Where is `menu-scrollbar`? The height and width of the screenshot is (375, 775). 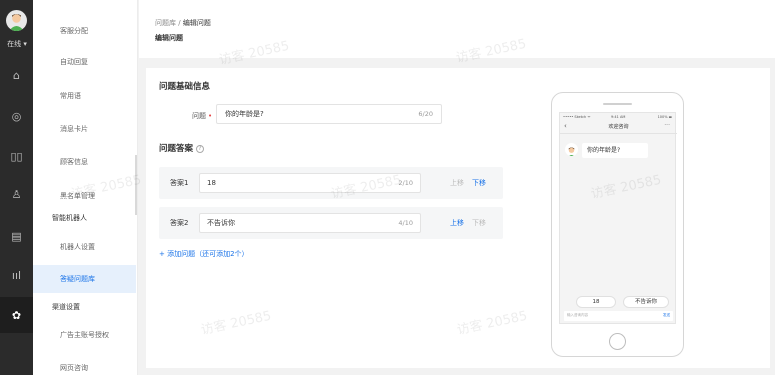
menu-scrollbar is located at coordinates (136, 185).